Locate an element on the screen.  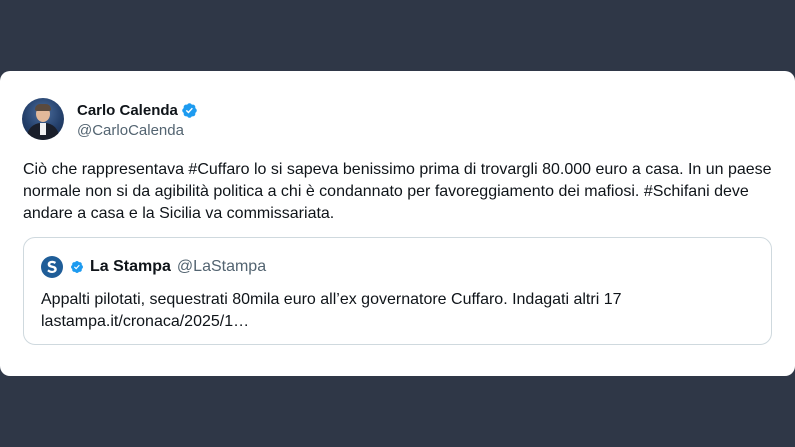
author-display-name: Carlo Calenda is located at coordinates (127, 110).